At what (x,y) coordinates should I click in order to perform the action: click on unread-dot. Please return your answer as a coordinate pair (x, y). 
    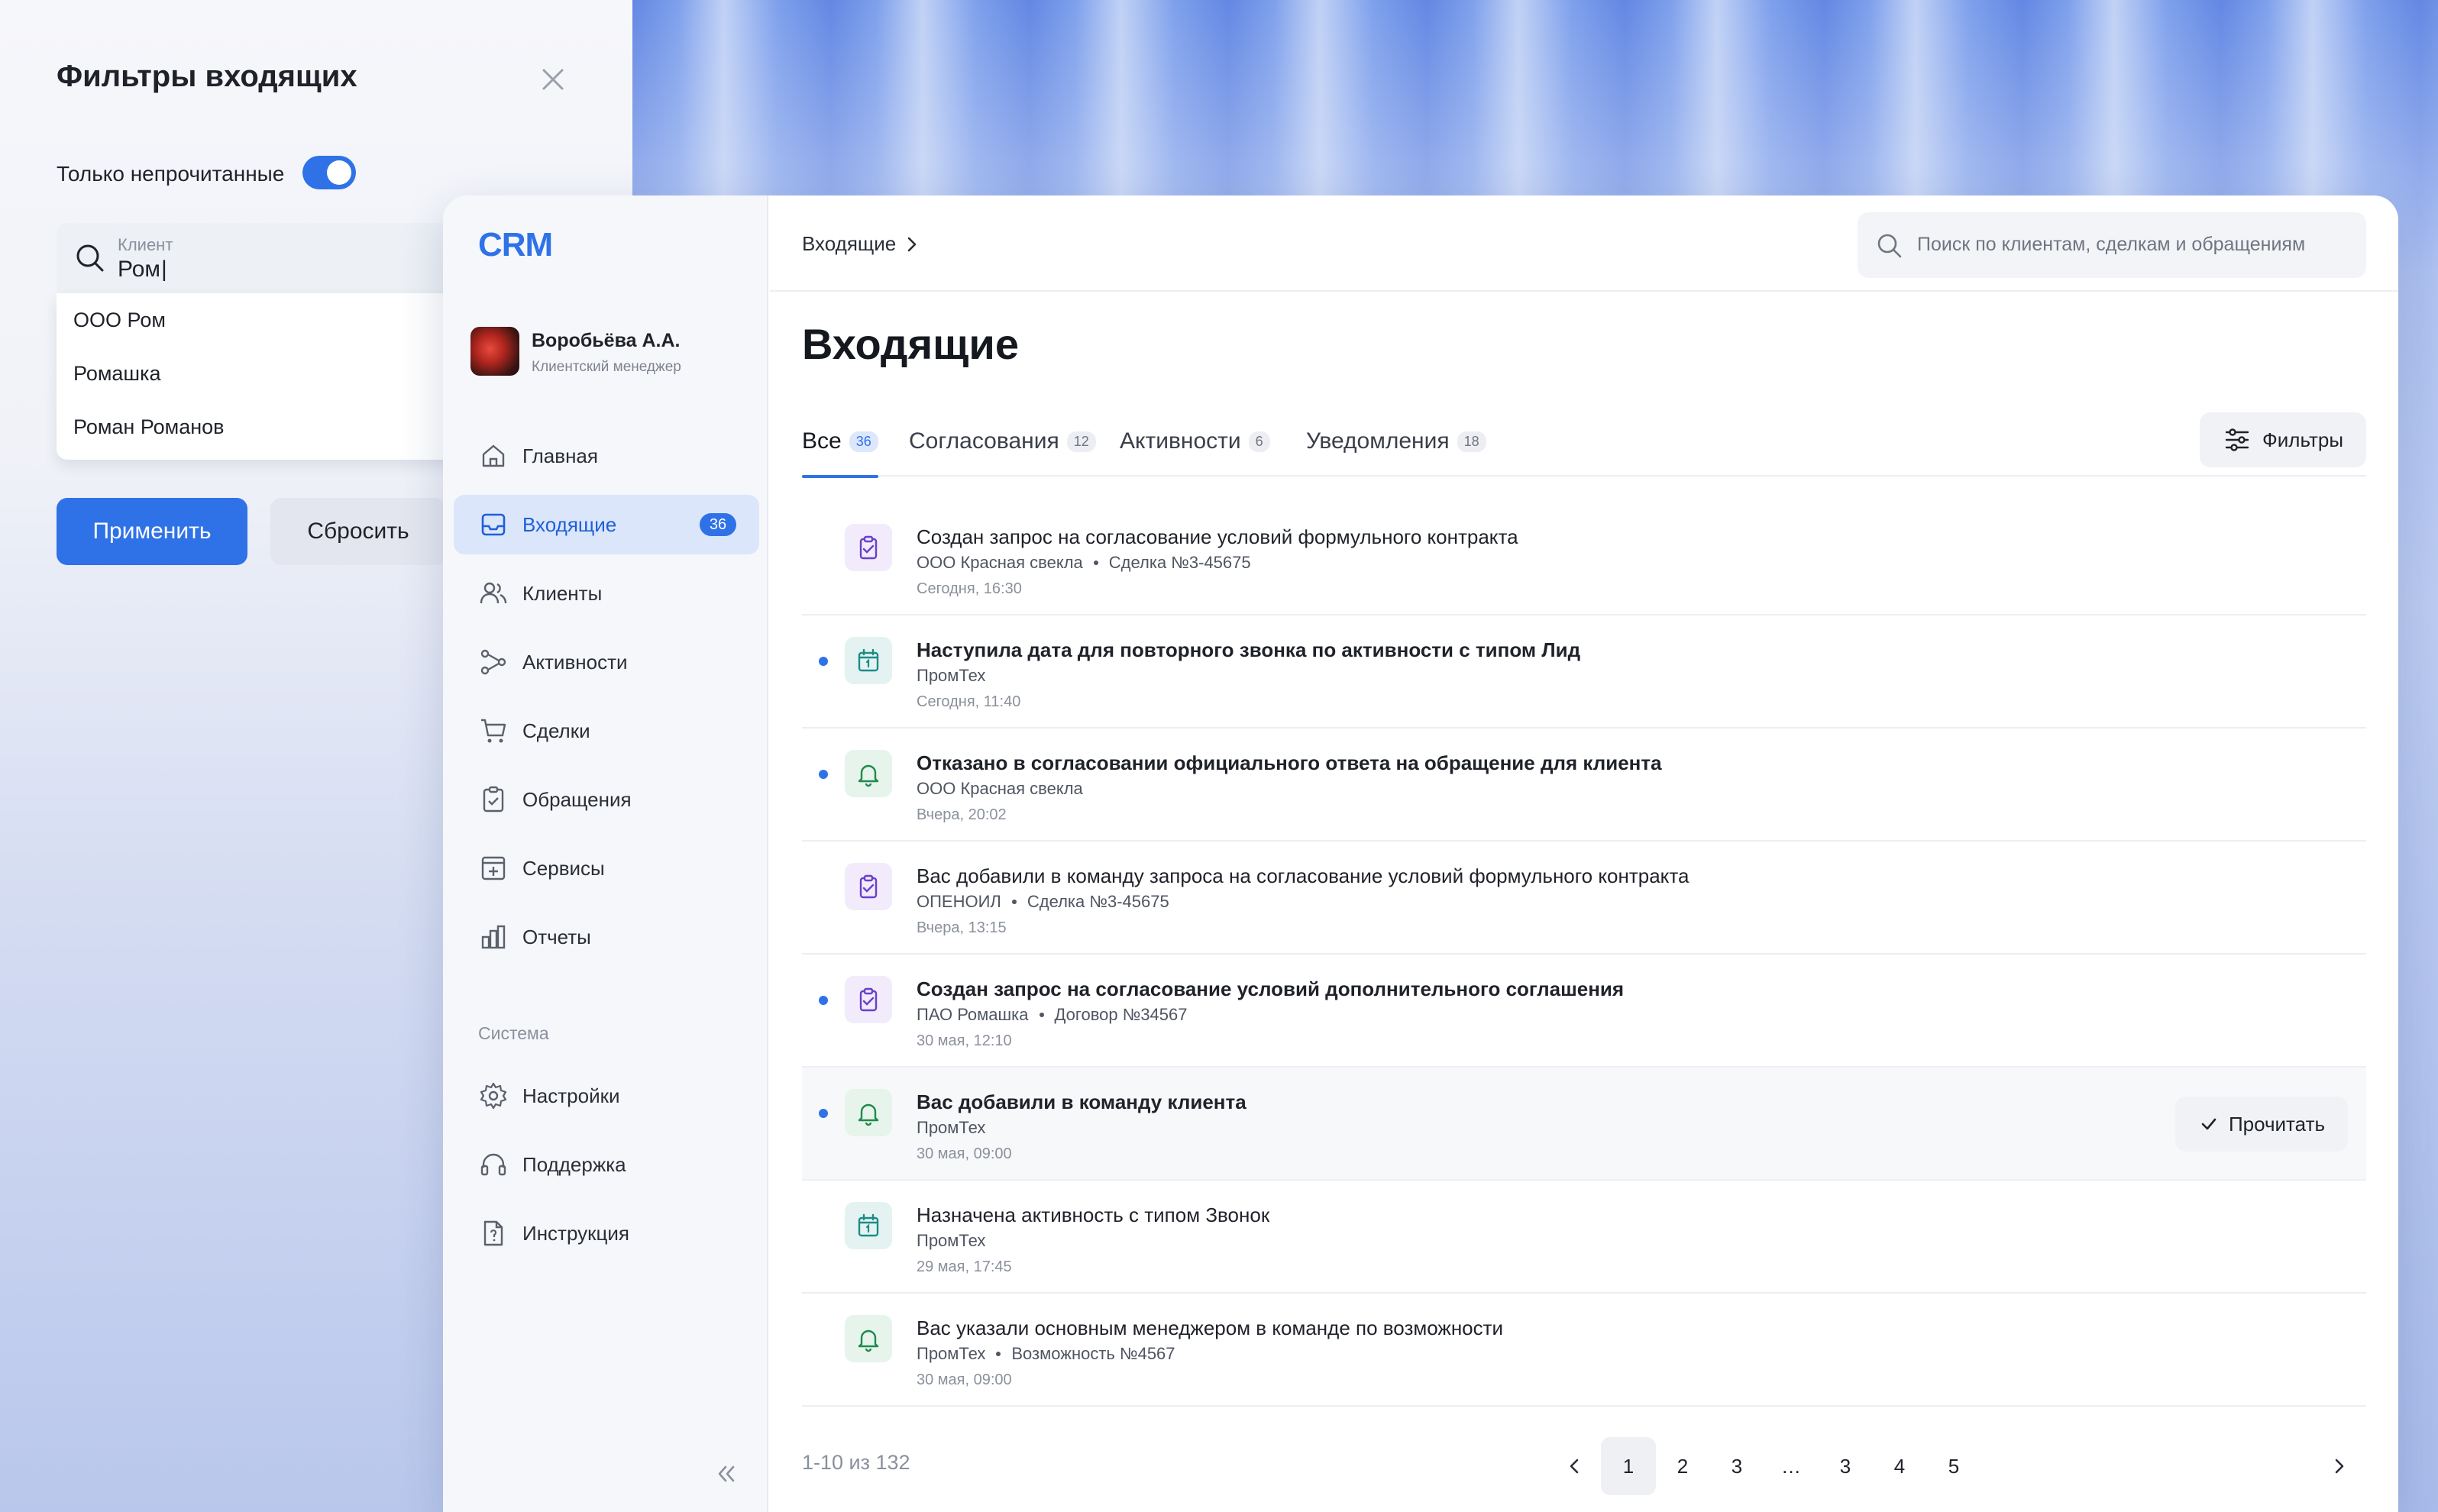
    Looking at the image, I should click on (823, 1000).